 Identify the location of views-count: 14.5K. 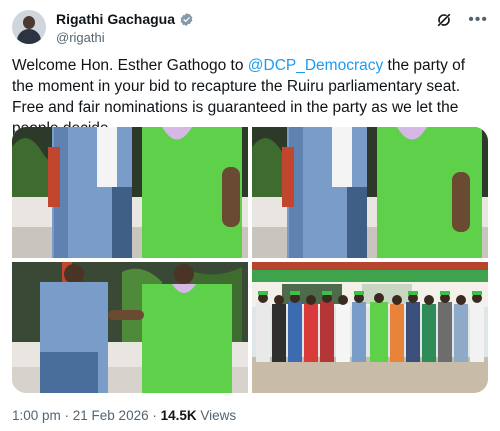
(178, 415).